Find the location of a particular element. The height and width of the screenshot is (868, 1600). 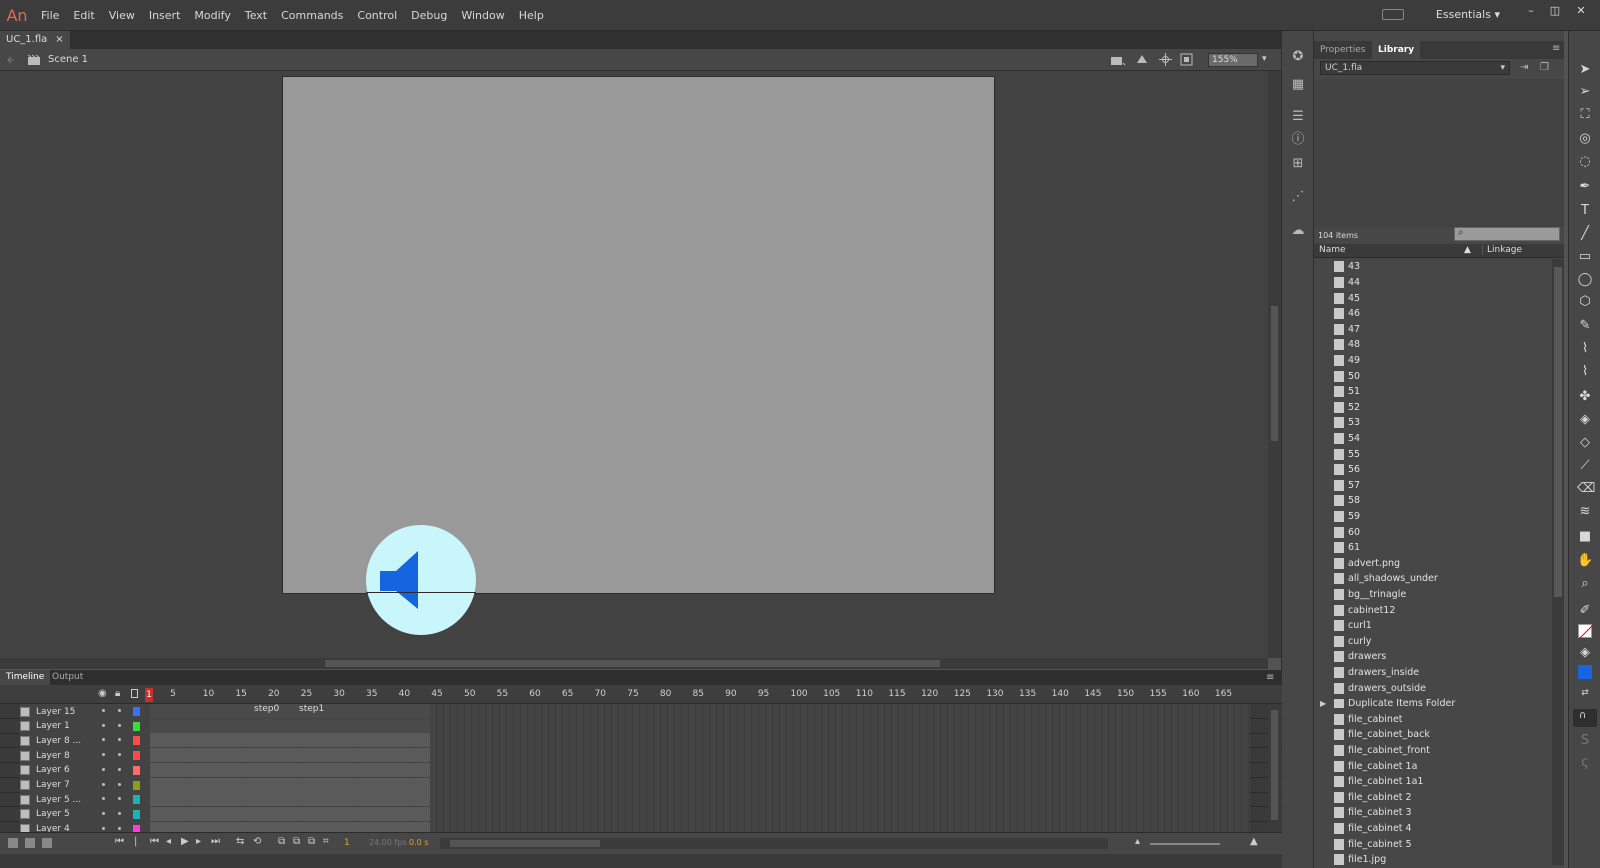

library-item: 43 is located at coordinates (1432, 267).